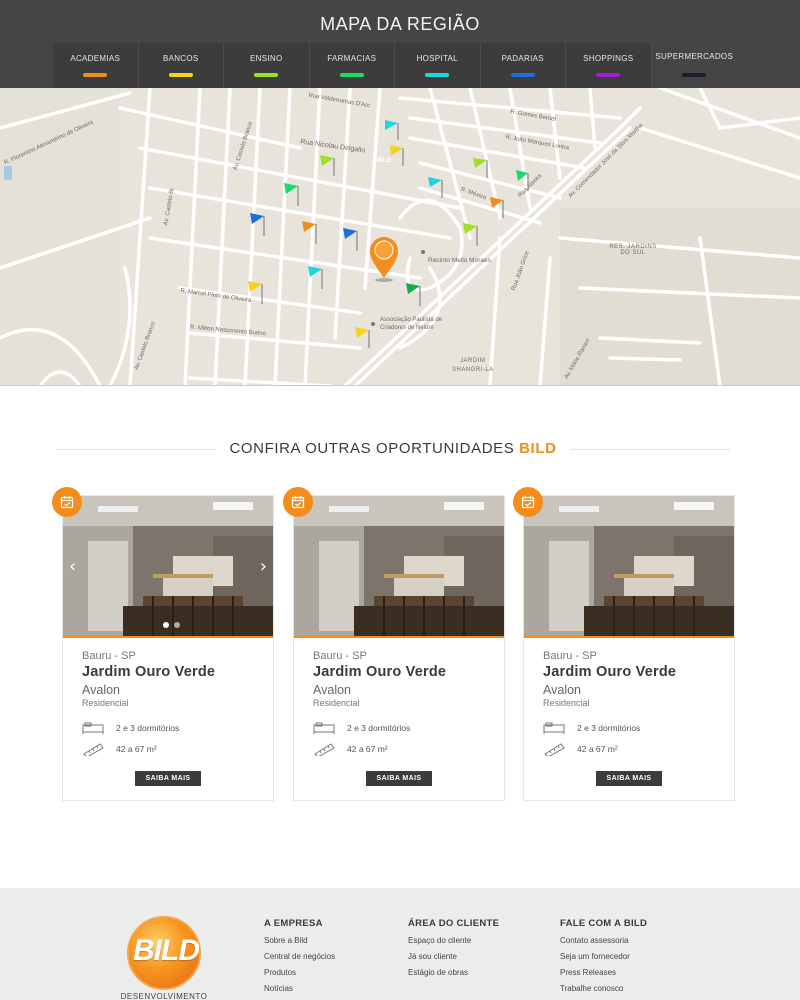 This screenshot has height=1000, width=800. I want to click on tab-shoppings: SHOPPINGS, so click(609, 65).